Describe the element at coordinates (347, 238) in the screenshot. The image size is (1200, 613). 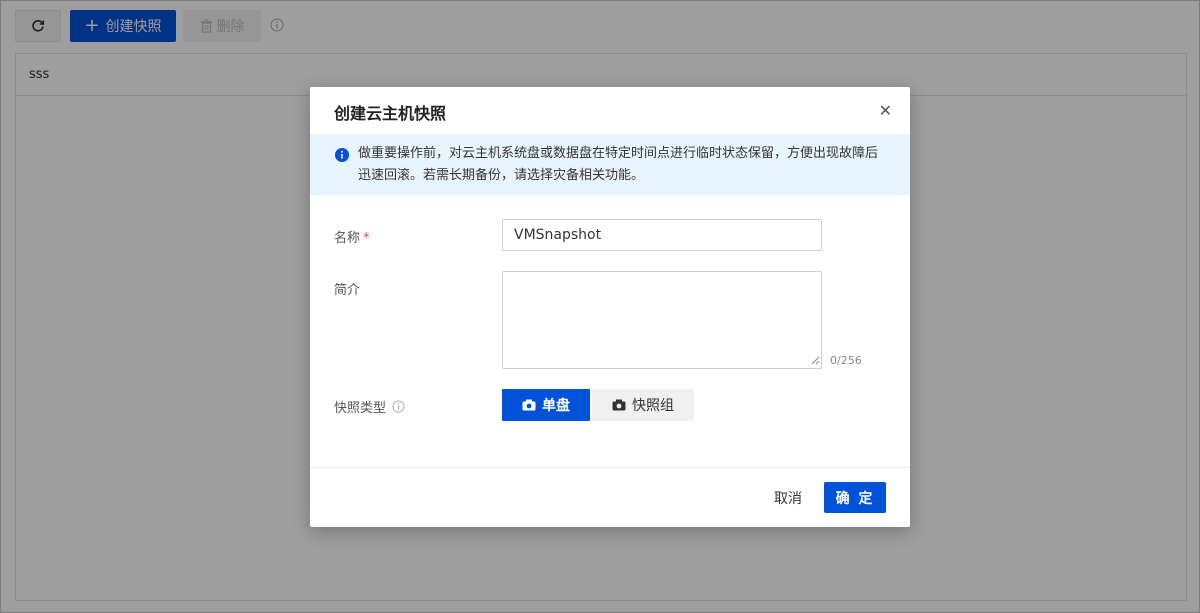
I see `name-label-text: 名称` at that location.